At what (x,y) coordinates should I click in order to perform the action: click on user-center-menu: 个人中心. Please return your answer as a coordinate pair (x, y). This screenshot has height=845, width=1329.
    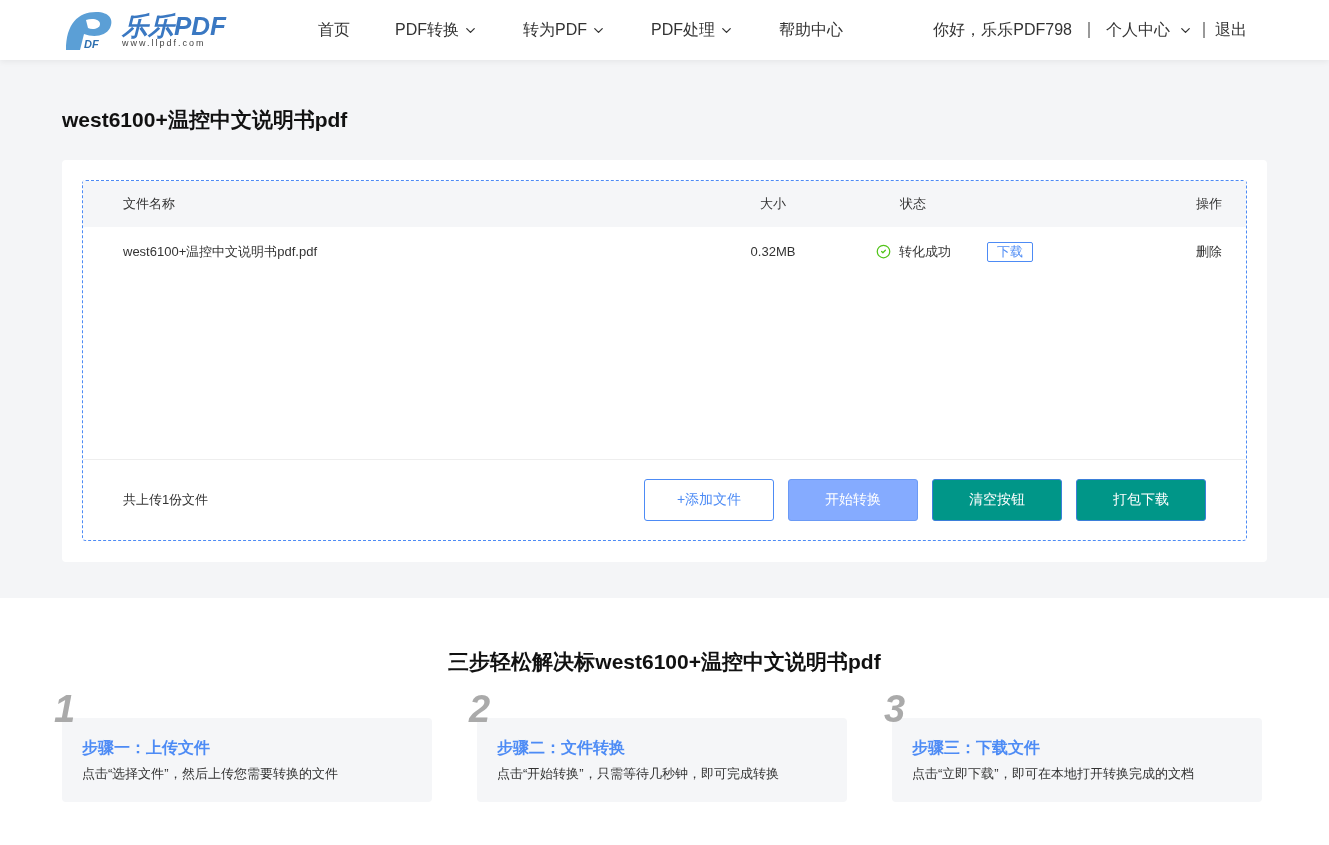
    Looking at the image, I should click on (1149, 30).